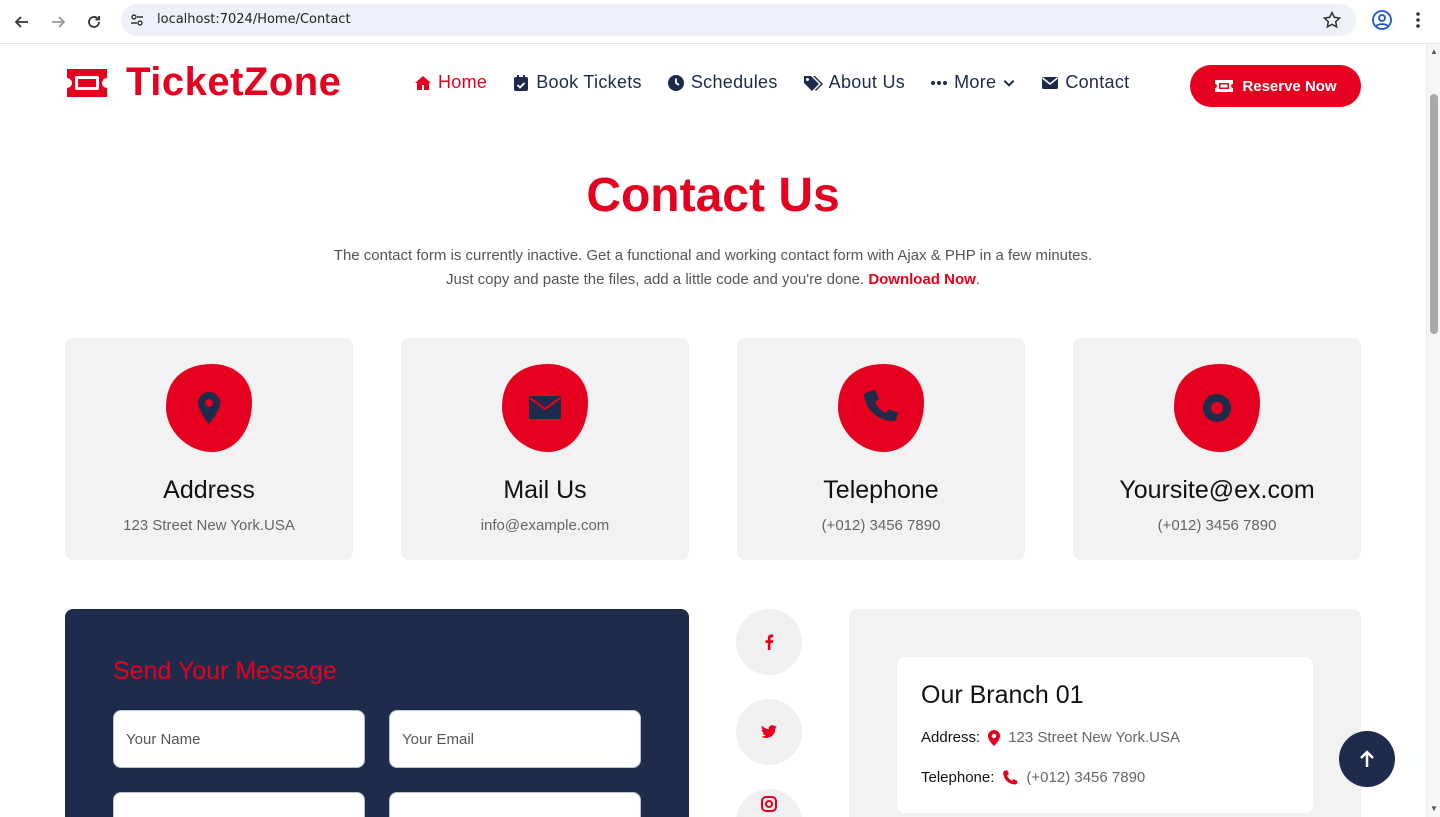 This screenshot has height=817, width=1440. What do you see at coordinates (1434, 809) in the screenshot?
I see `scroll-down-arrow: ▼` at bounding box center [1434, 809].